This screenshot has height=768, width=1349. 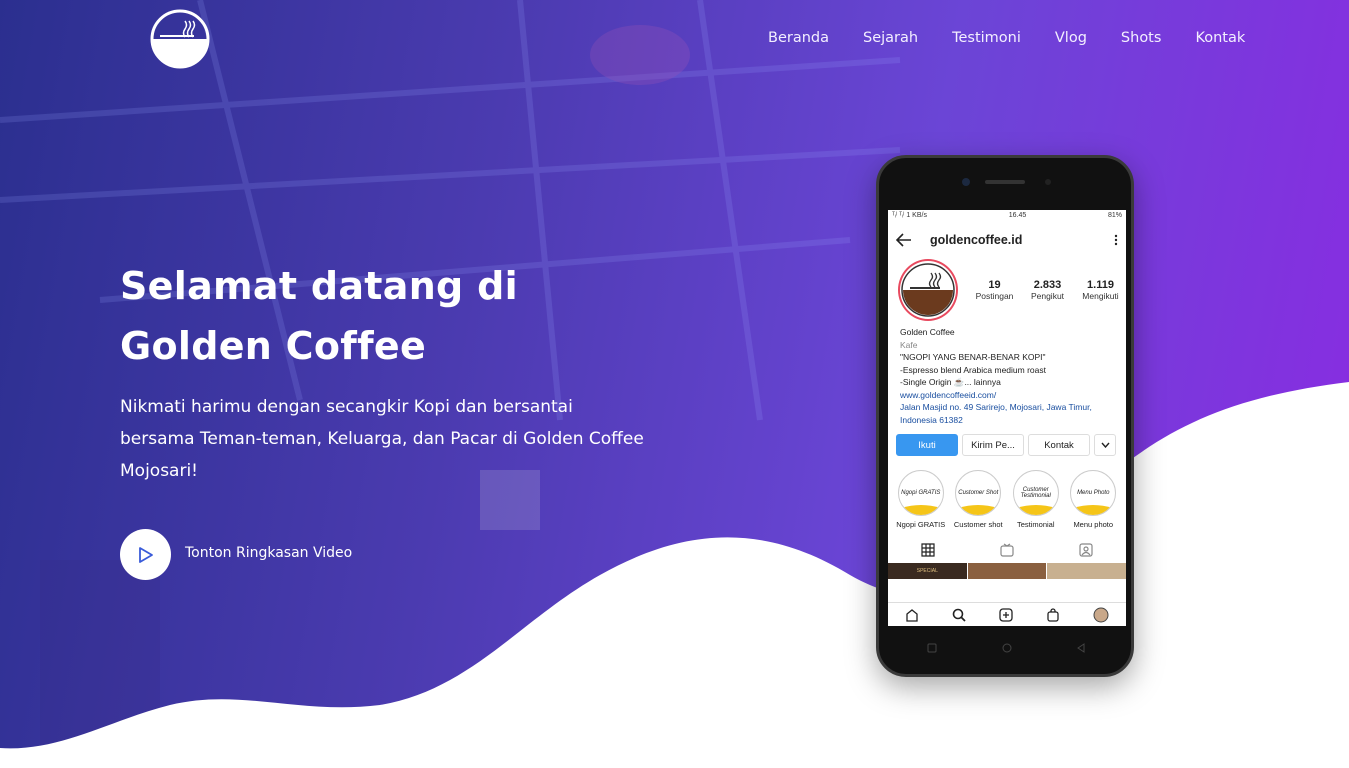 I want to click on posts-label: Postingan, so click(x=994, y=296).